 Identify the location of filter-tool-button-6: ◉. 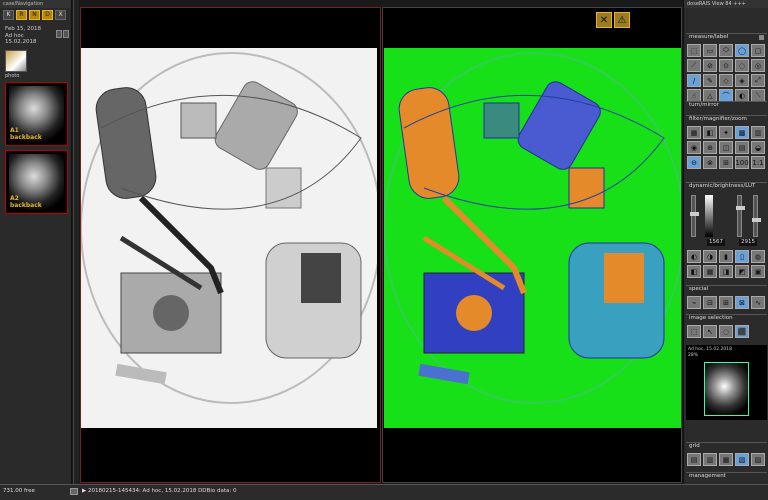
(694, 147).